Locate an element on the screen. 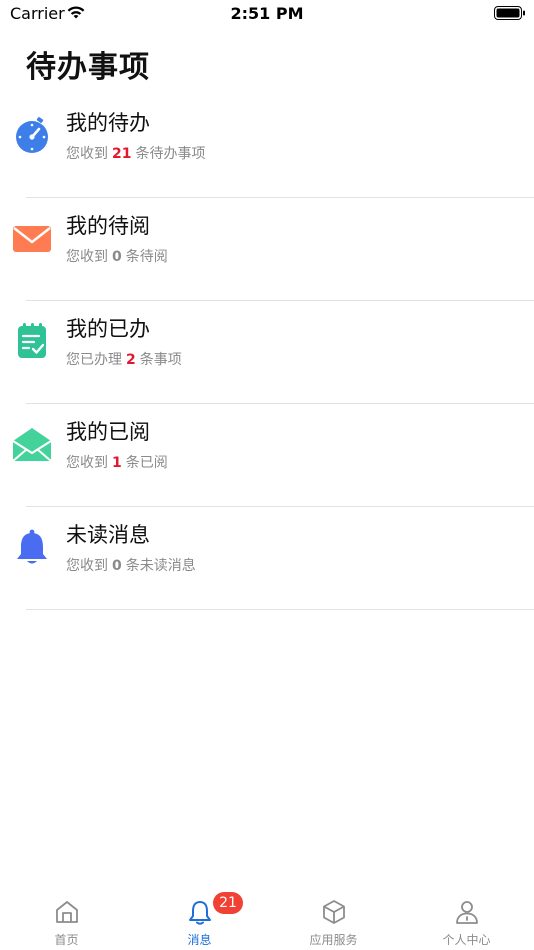  list-item-unread: 未读消息 您收到 0 条未读消息 is located at coordinates (267, 558).